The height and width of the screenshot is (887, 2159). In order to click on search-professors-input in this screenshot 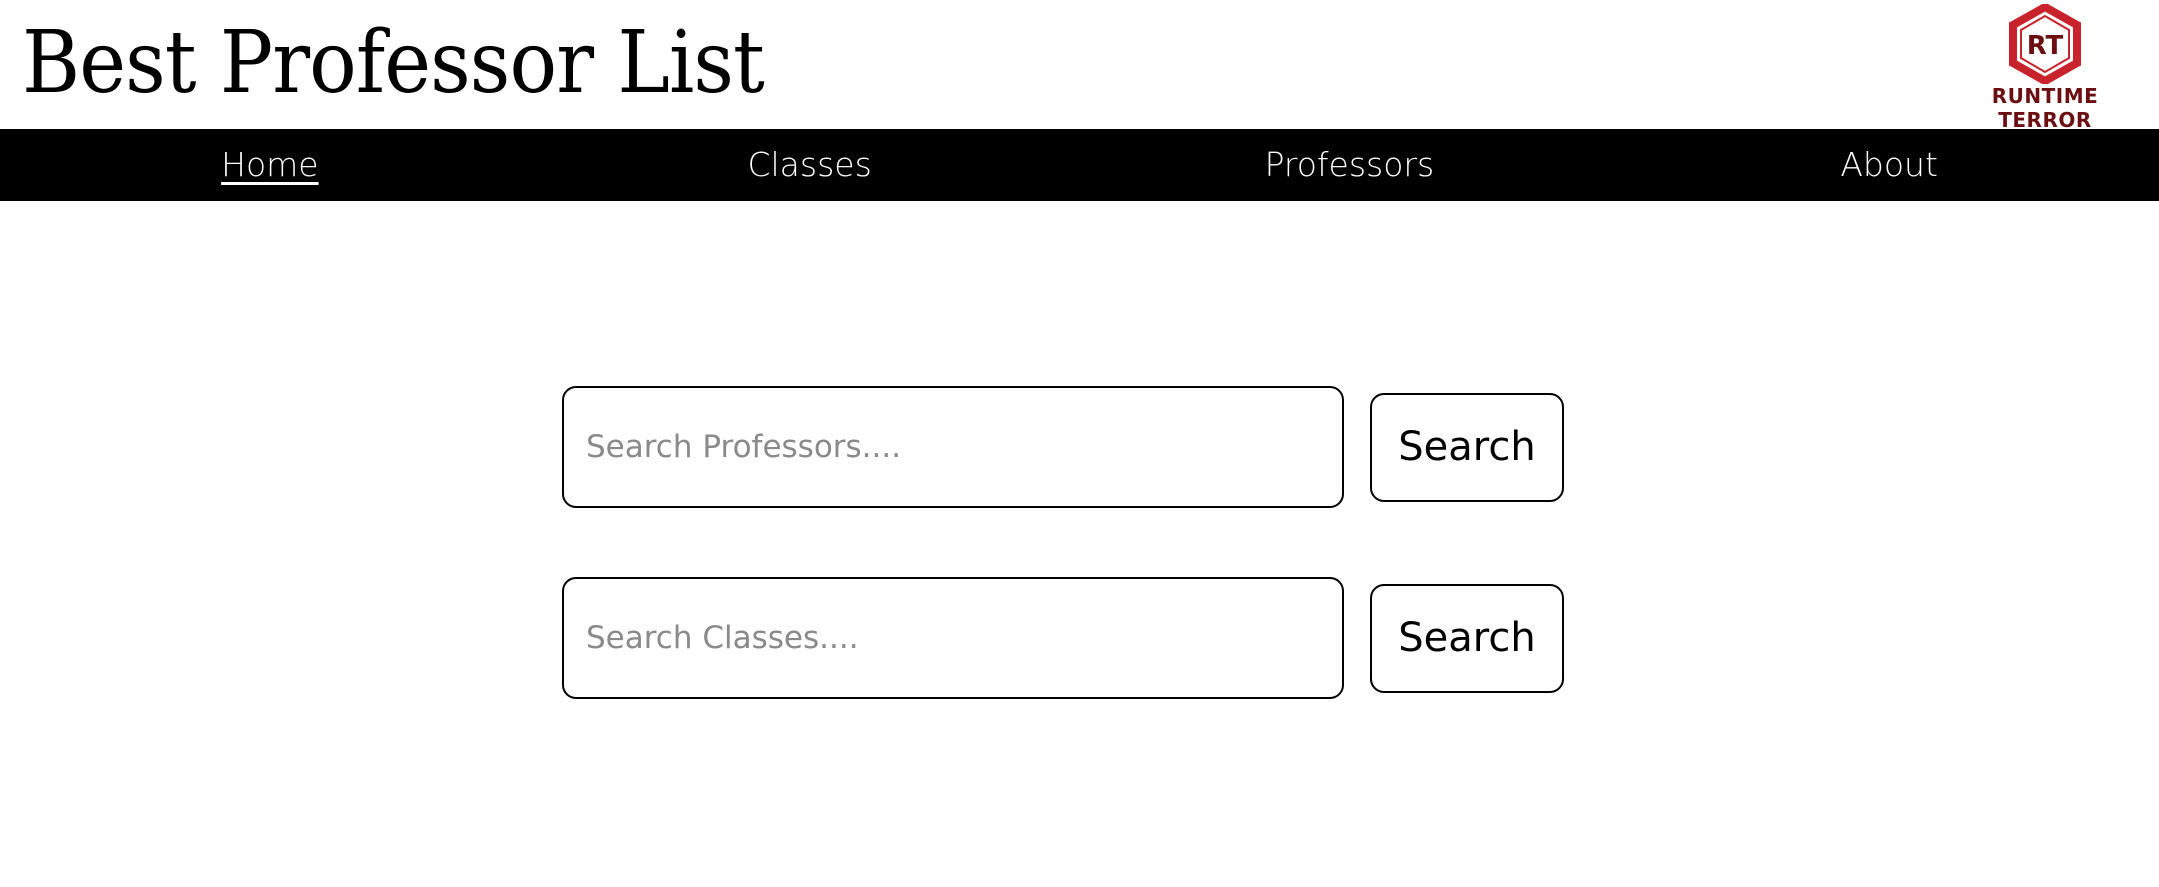, I will do `click(953, 447)`.